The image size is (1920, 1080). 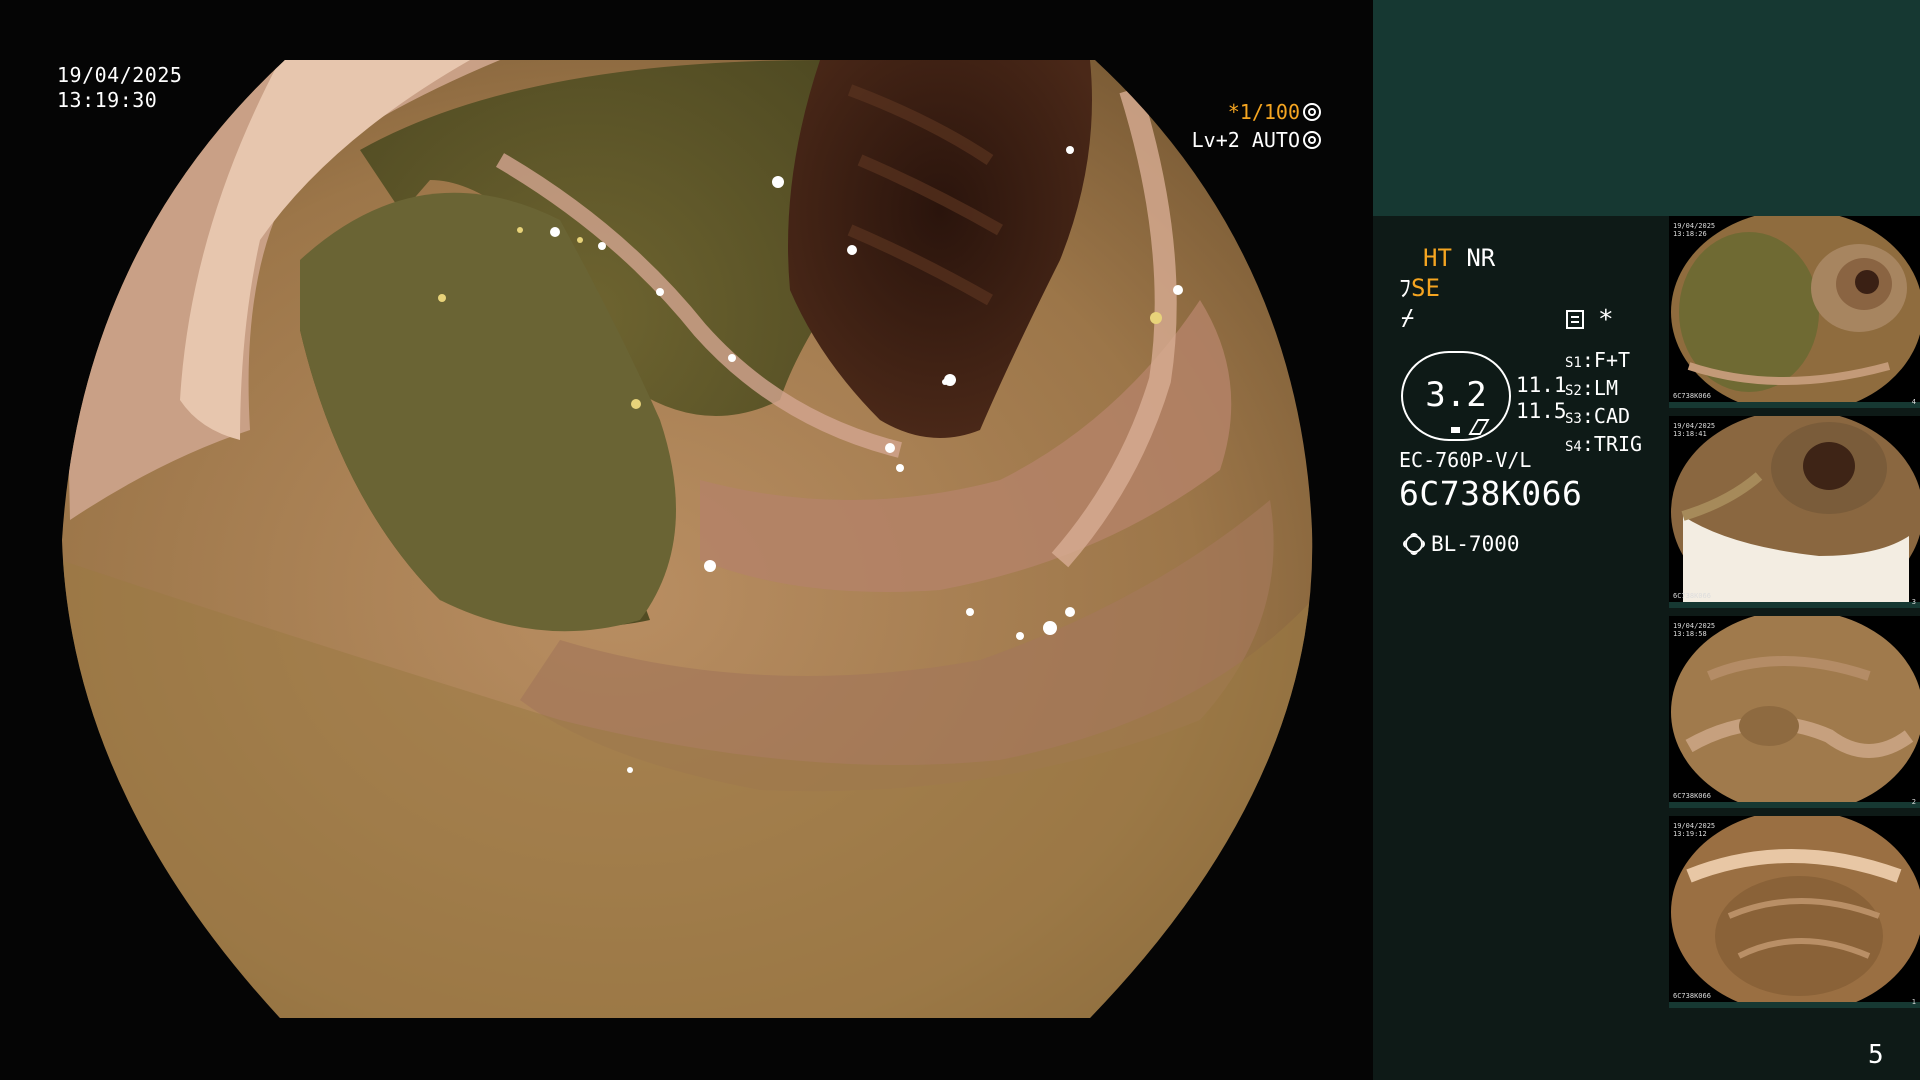 What do you see at coordinates (1269, 112) in the screenshot?
I see `shutter-speed: 1/100` at bounding box center [1269, 112].